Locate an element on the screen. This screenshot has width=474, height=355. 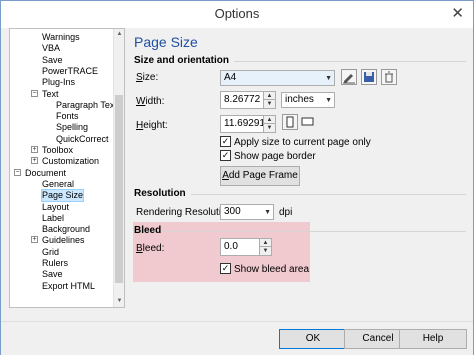
width-value: 8.26772 is located at coordinates (242, 99).